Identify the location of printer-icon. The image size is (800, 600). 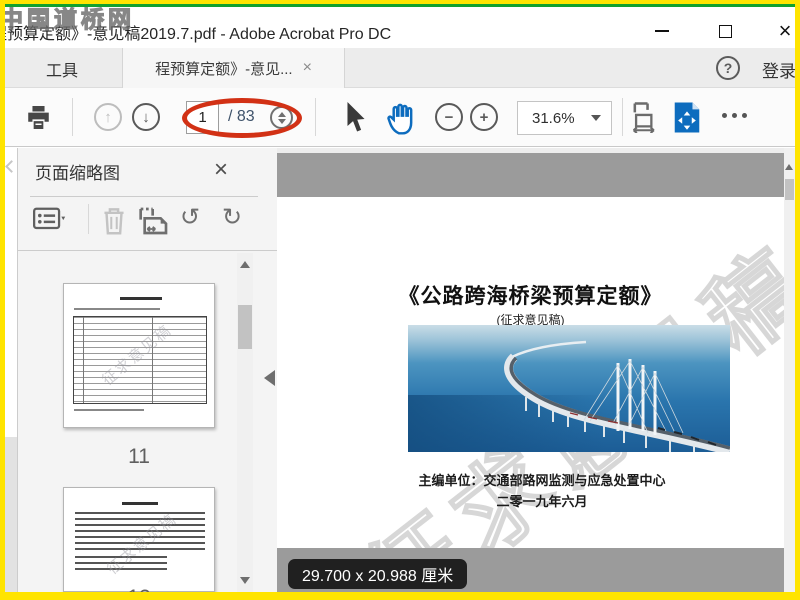
(38, 117).